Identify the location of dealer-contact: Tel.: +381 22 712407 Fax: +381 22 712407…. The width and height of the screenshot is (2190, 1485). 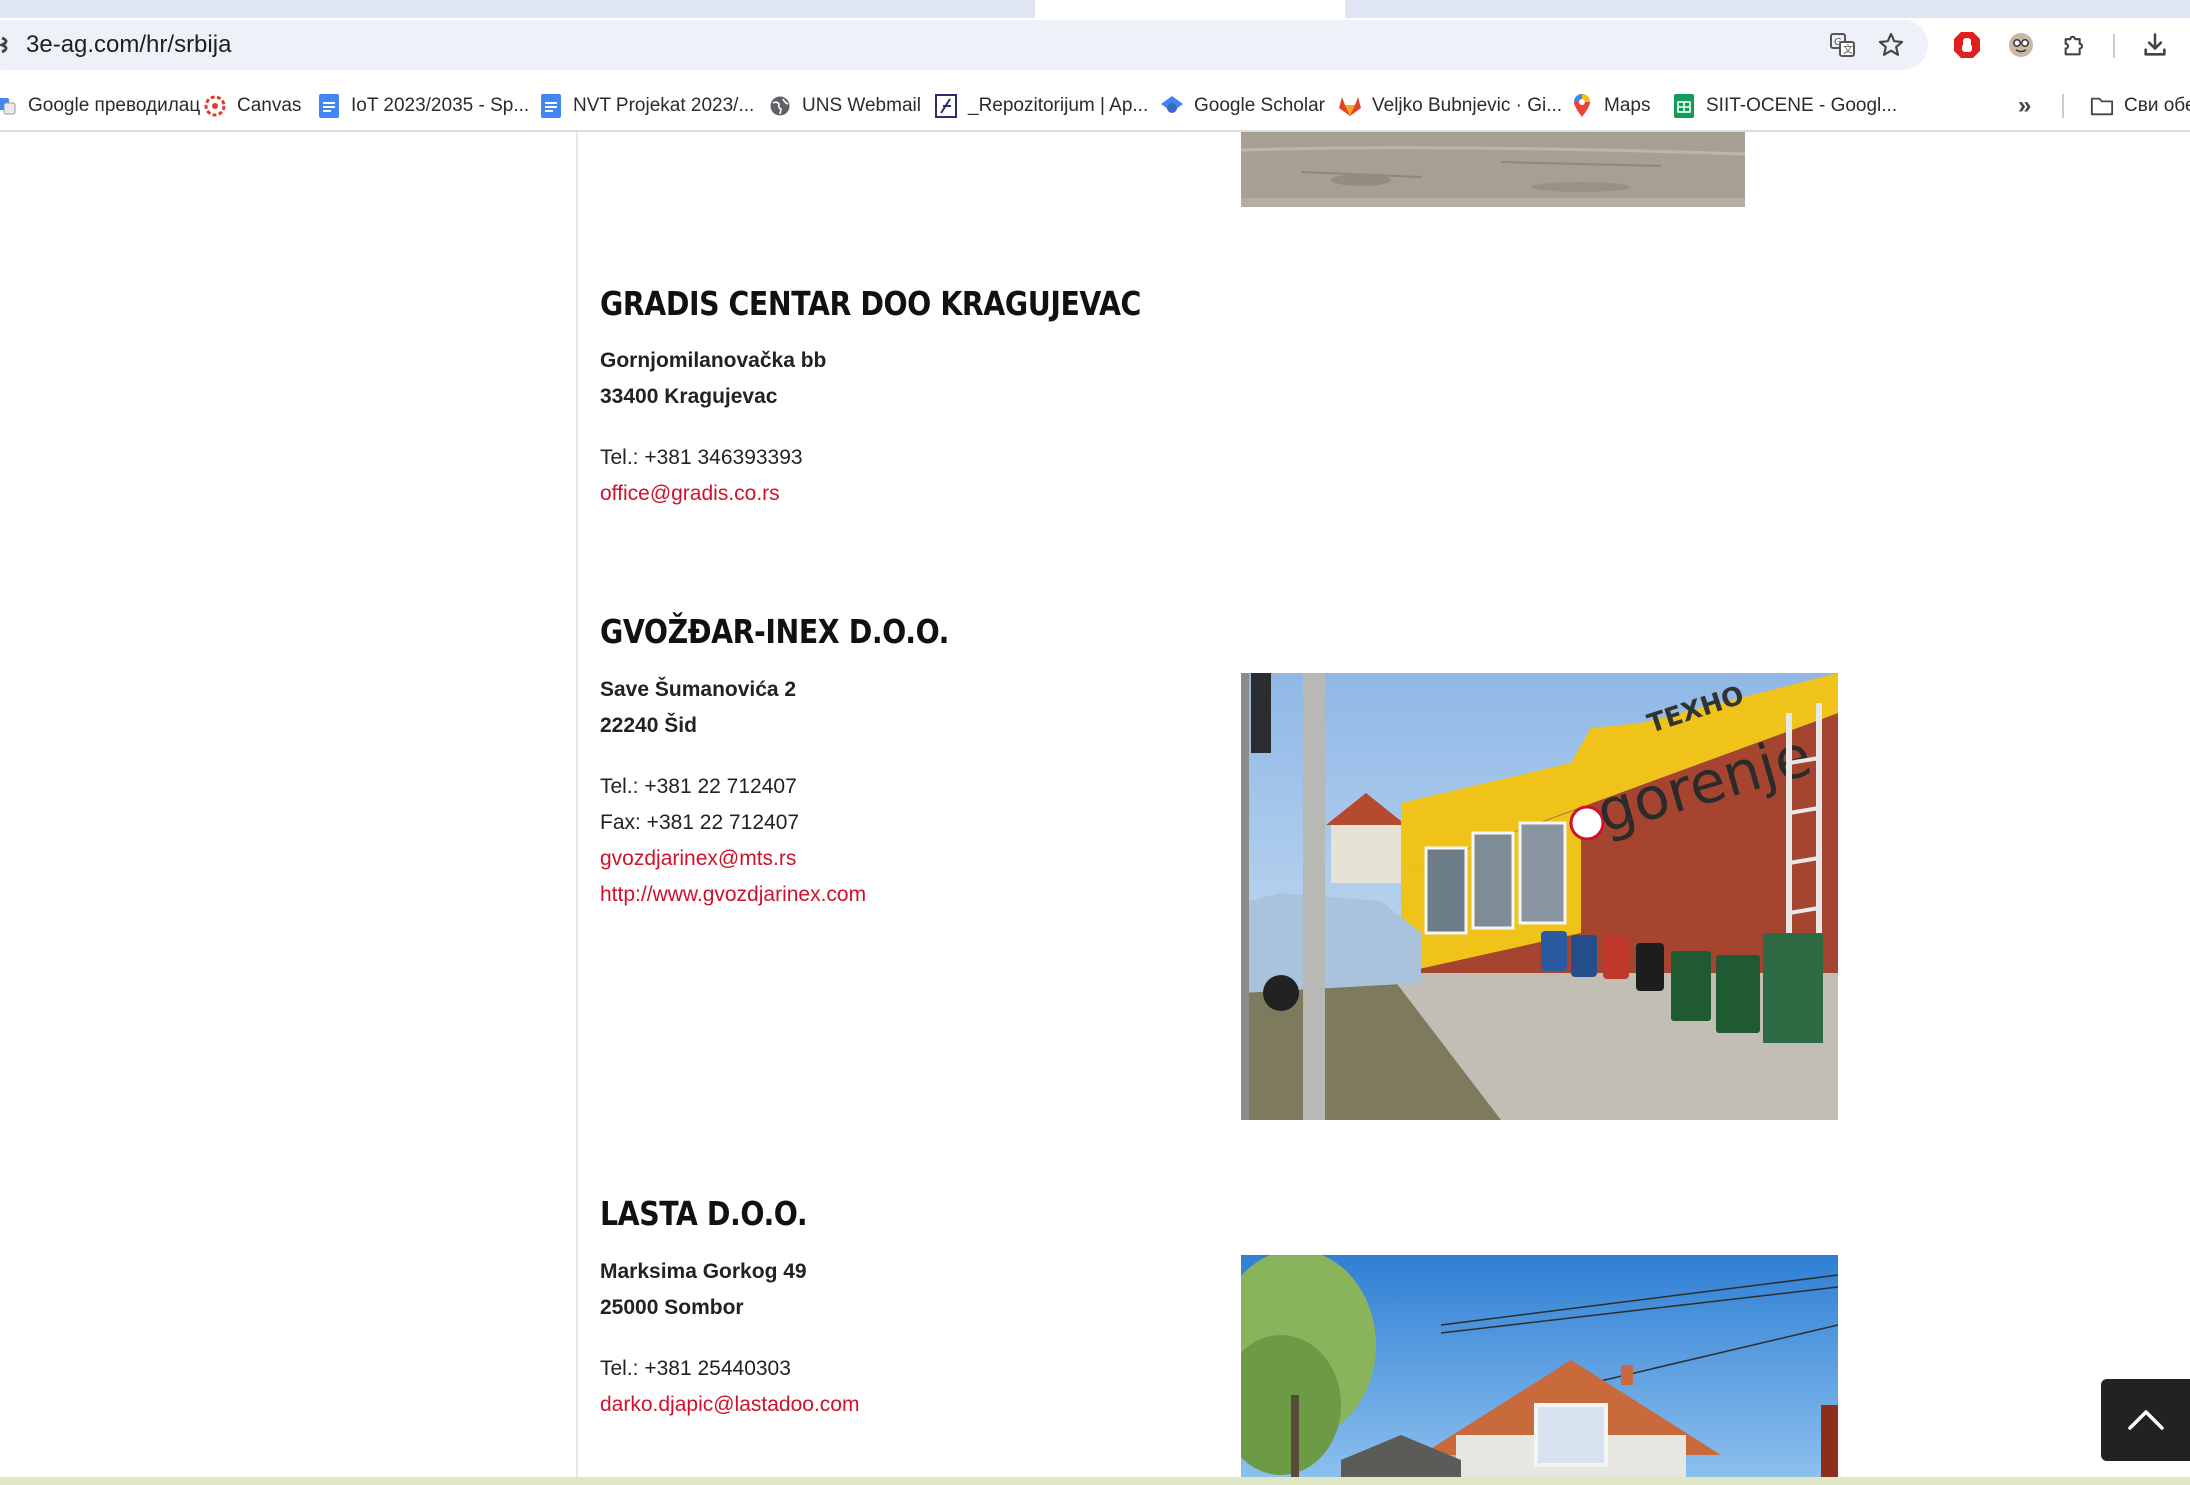
(733, 841).